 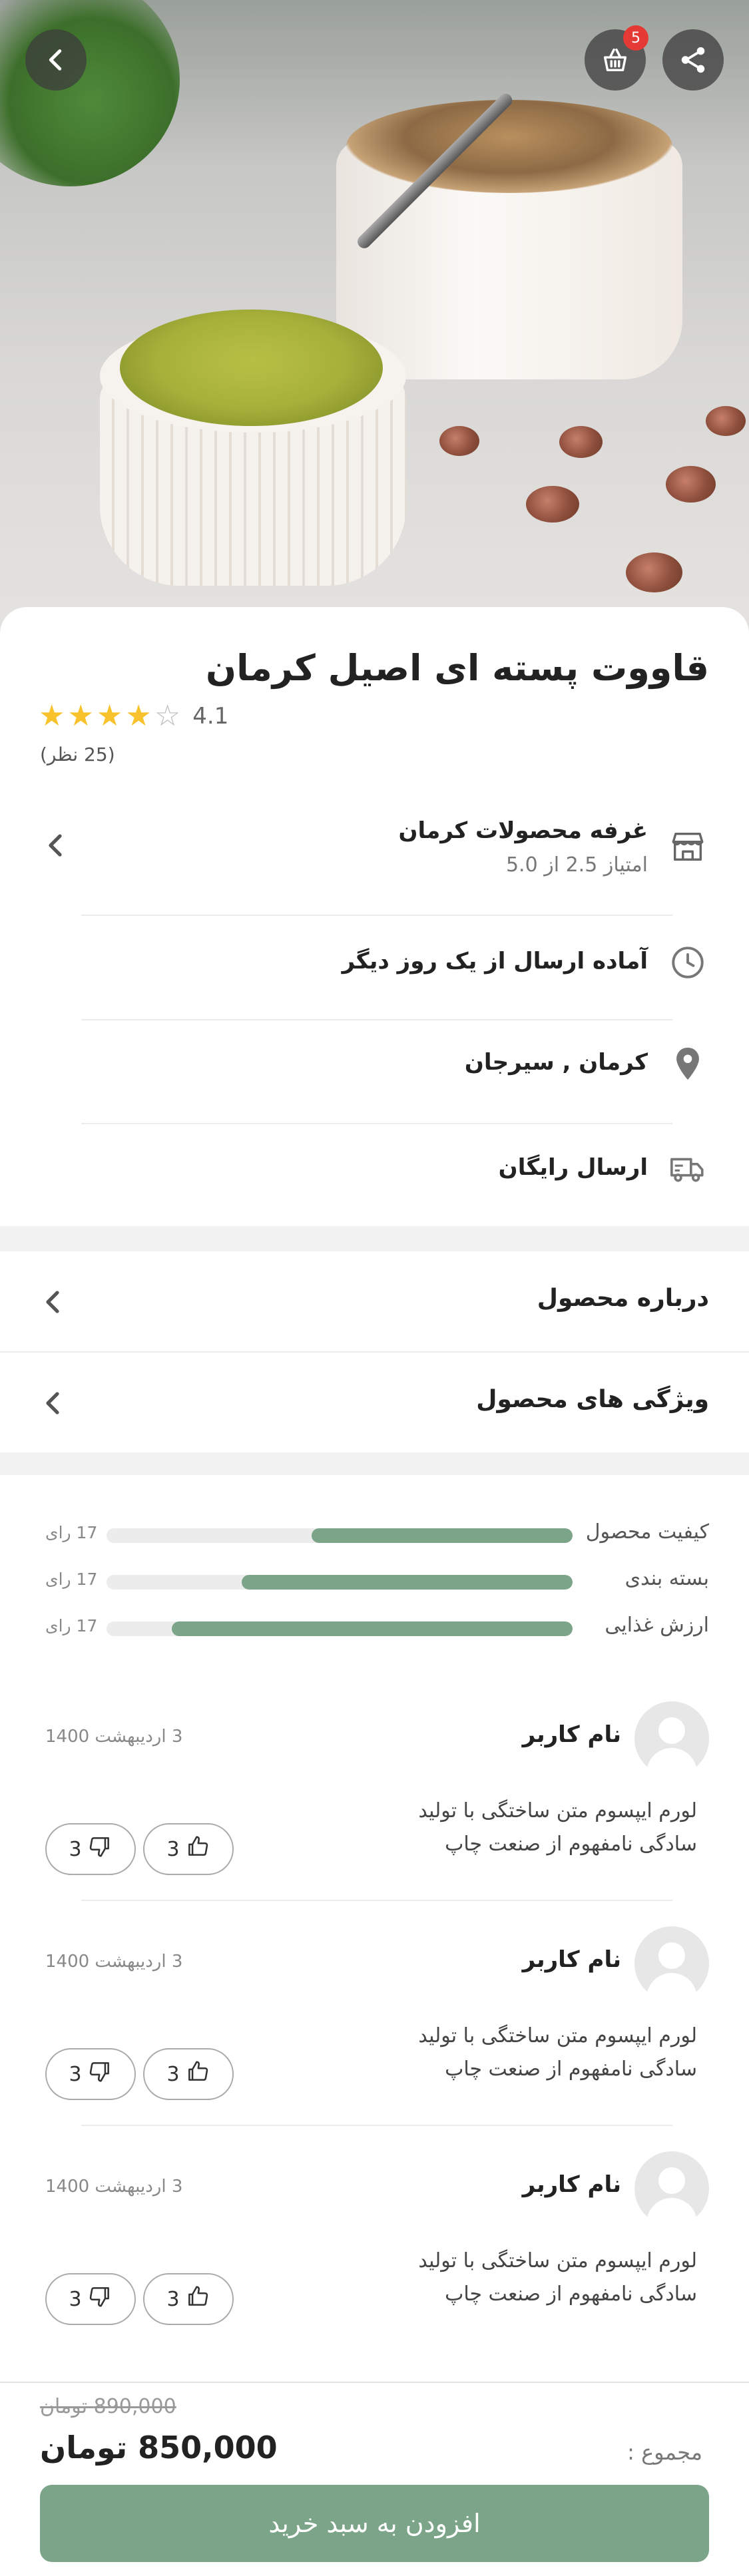 I want to click on rating-bar-row: بسته بندی 17 رای, so click(x=374, y=1580).